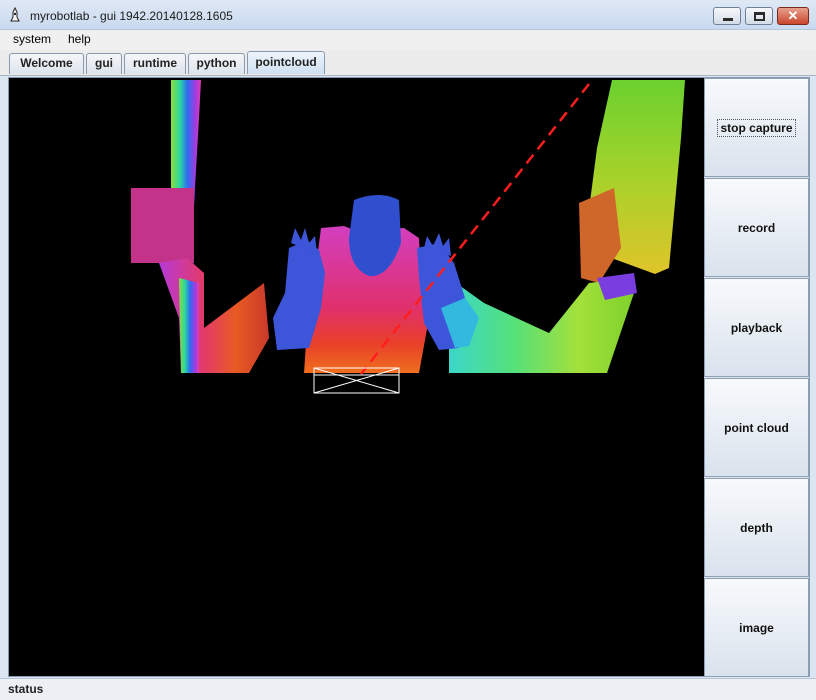  I want to click on record-button: record, so click(756, 227).